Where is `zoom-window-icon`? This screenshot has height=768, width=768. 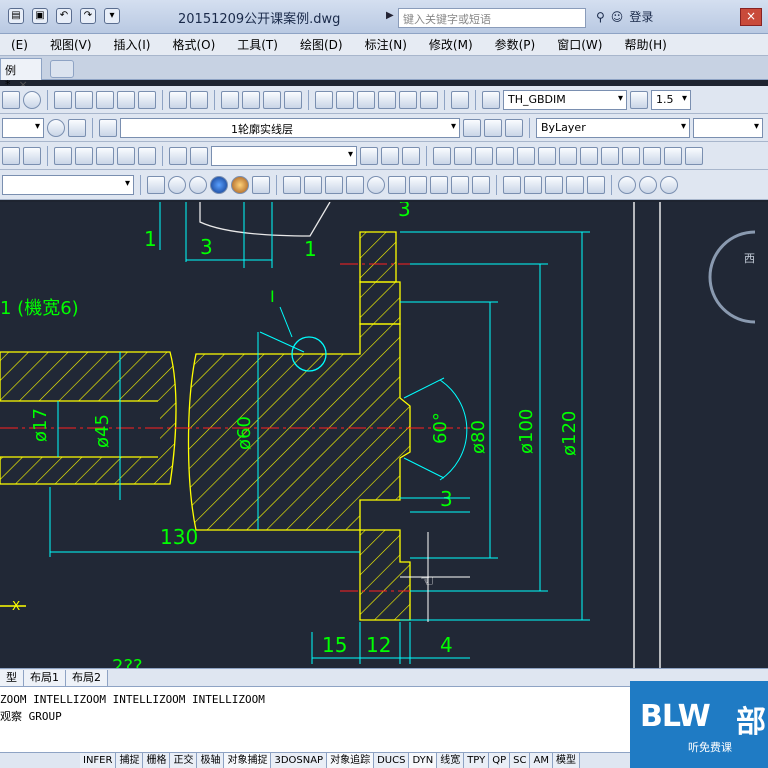 zoom-window-icon is located at coordinates (272, 99).